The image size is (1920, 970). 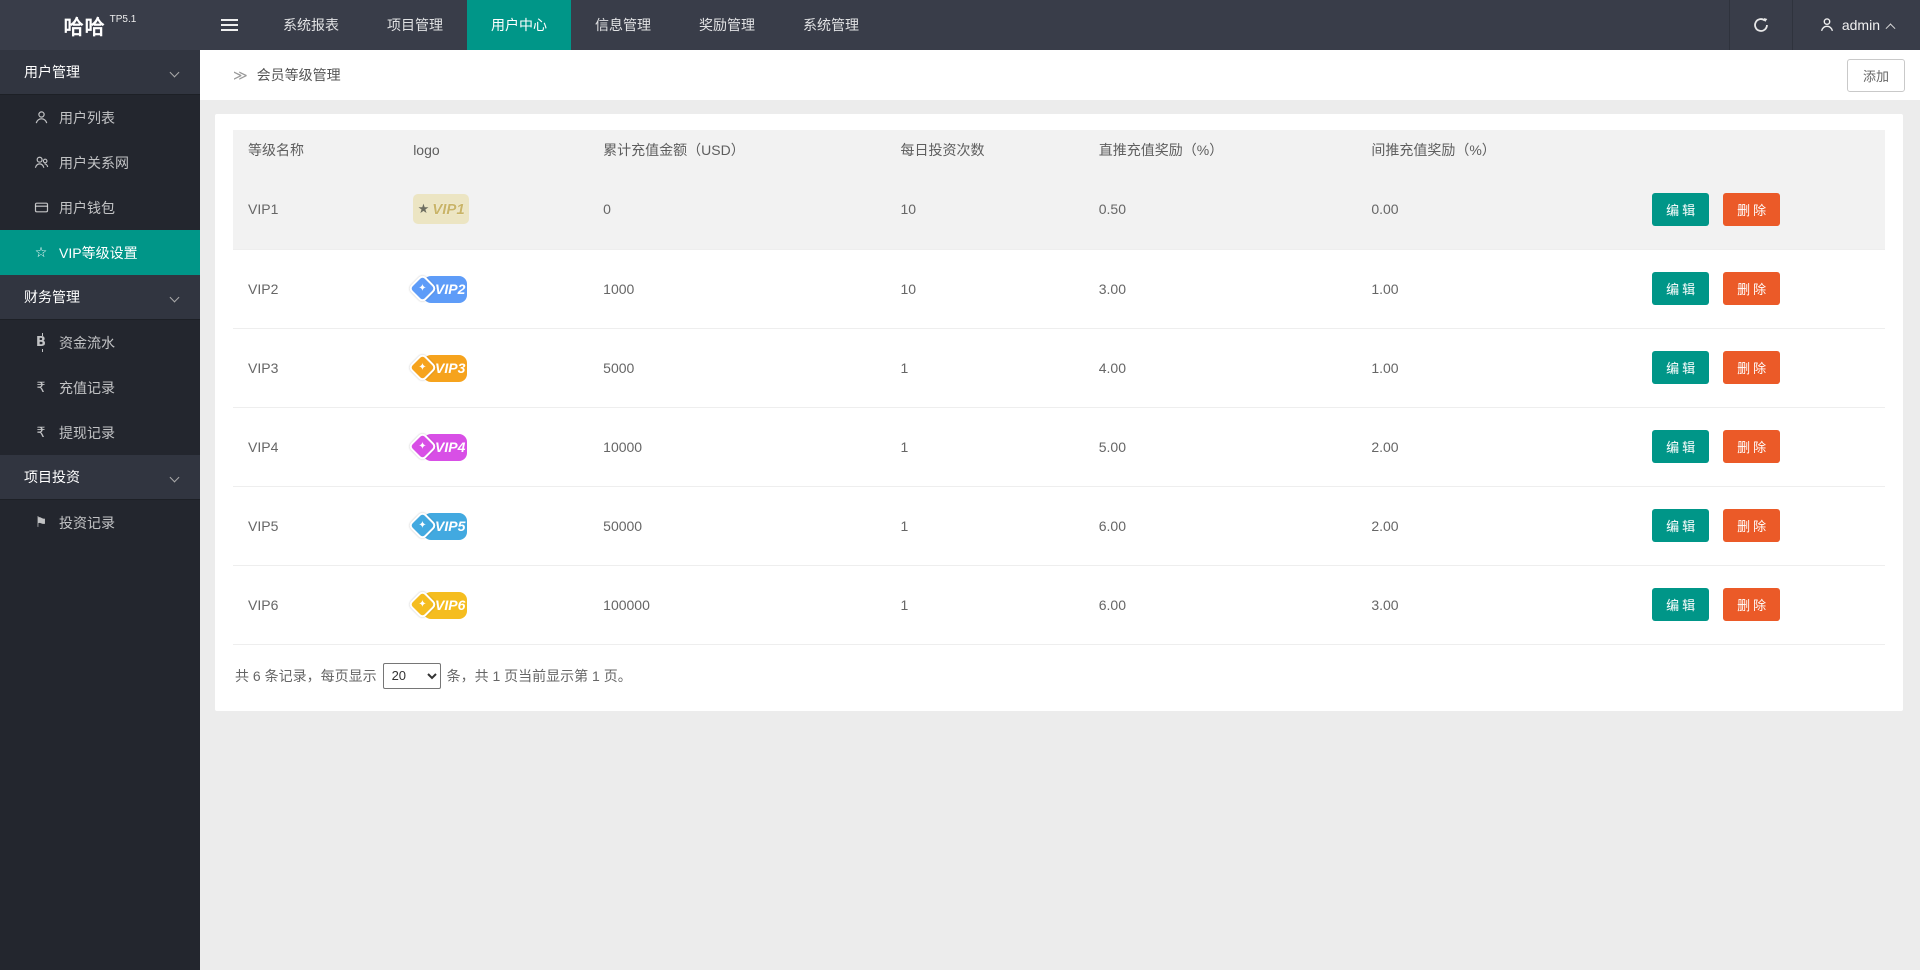 What do you see at coordinates (623, 25) in the screenshot?
I see `top-menu-item-info: 信息管理` at bounding box center [623, 25].